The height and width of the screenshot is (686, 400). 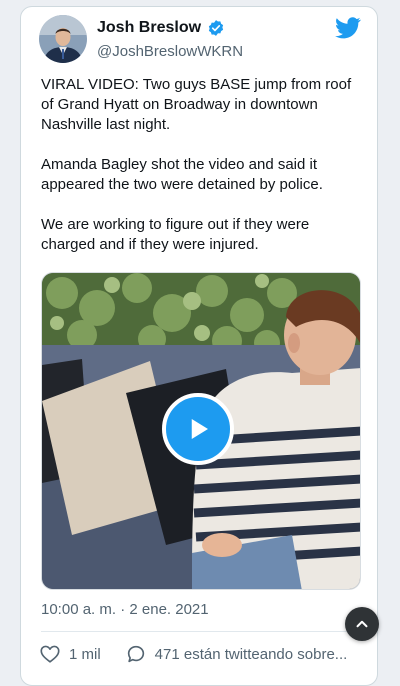 I want to click on play-button, so click(x=198, y=429).